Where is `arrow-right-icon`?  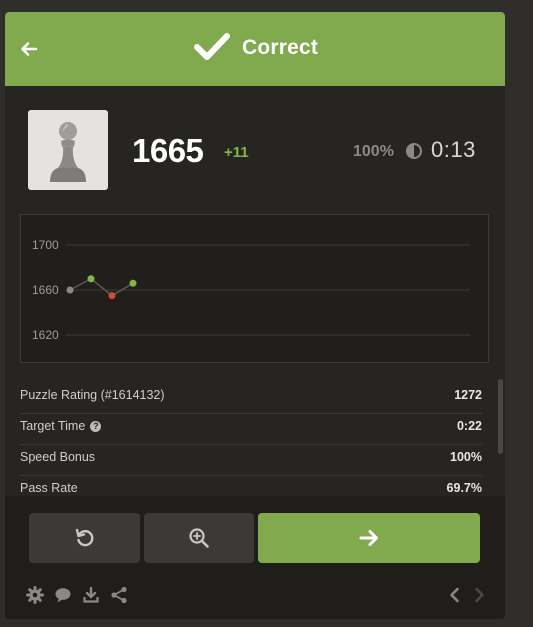
arrow-right-icon is located at coordinates (368, 538).